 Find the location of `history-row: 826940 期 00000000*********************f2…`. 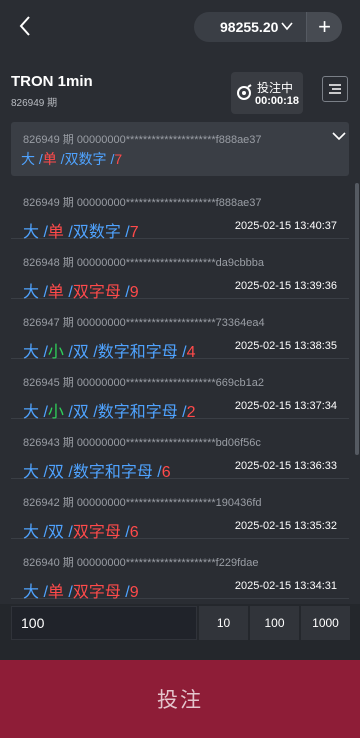

history-row: 826940 期 00000000*********************f2… is located at coordinates (180, 571).